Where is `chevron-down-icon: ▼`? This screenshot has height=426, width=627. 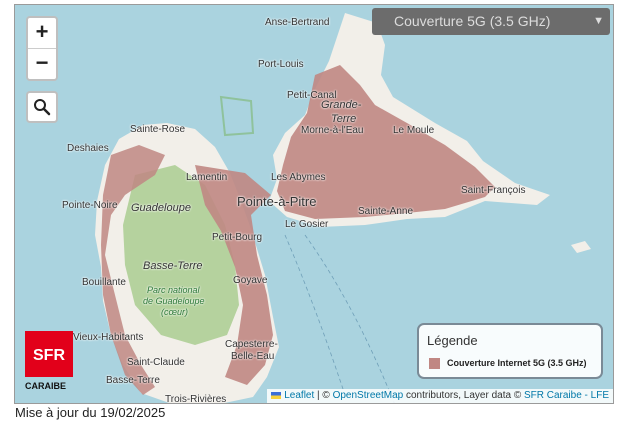
chevron-down-icon: ▼ is located at coordinates (598, 21).